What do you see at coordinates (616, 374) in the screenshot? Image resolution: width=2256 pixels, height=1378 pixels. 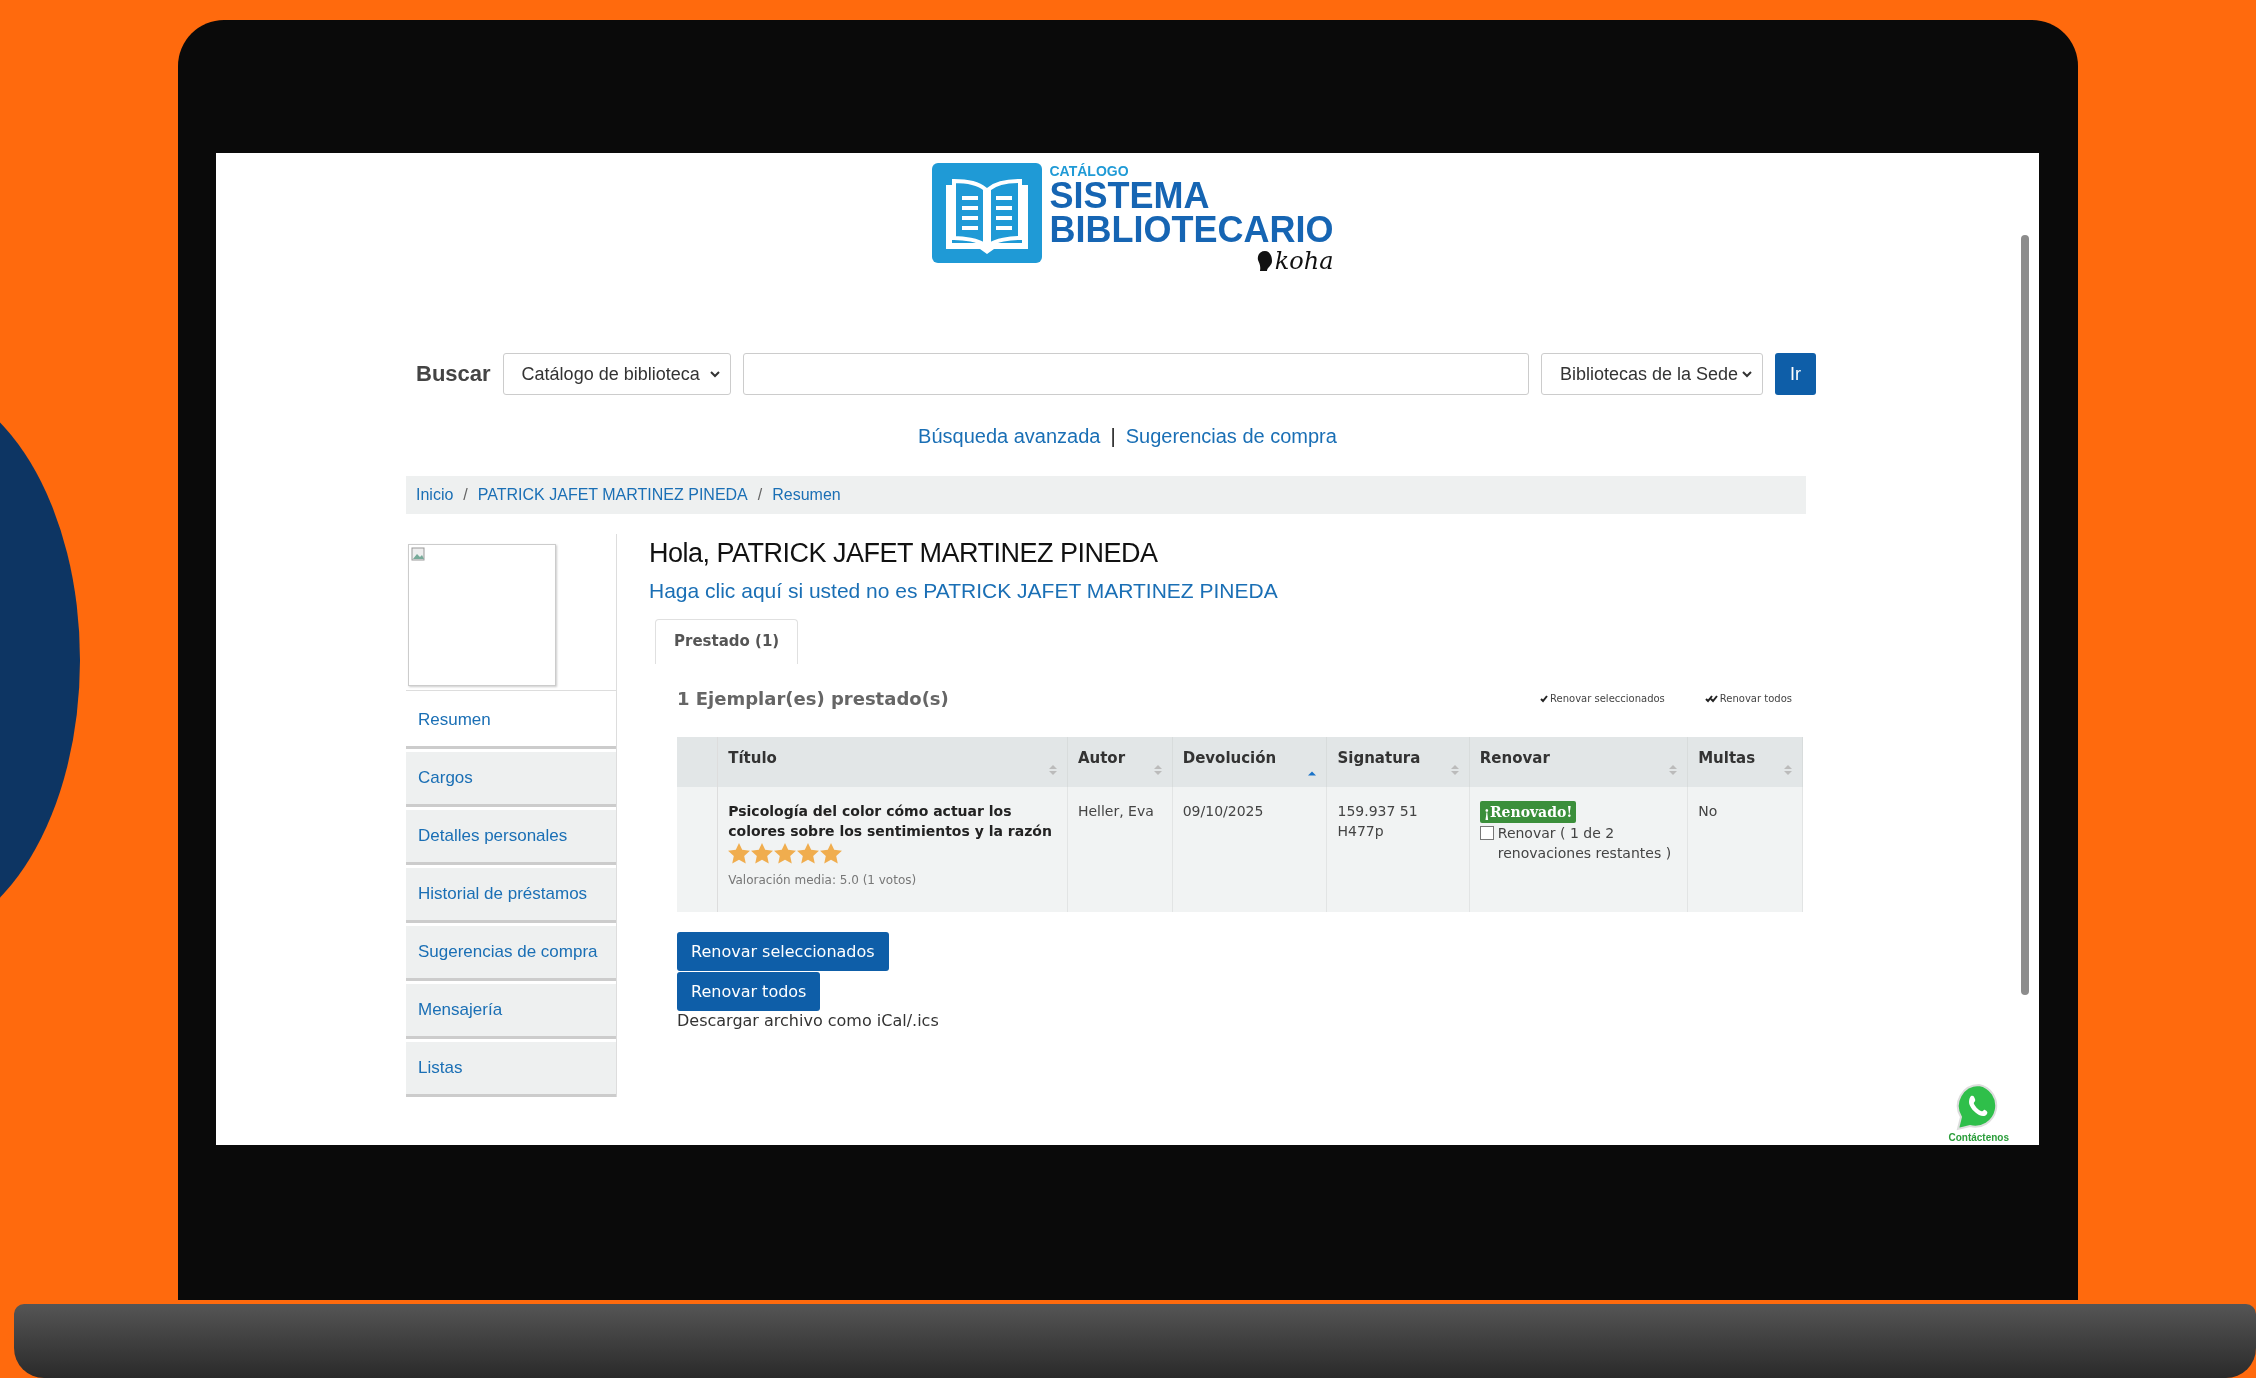 I see `dropdown: Catálogo de biblioteca` at bounding box center [616, 374].